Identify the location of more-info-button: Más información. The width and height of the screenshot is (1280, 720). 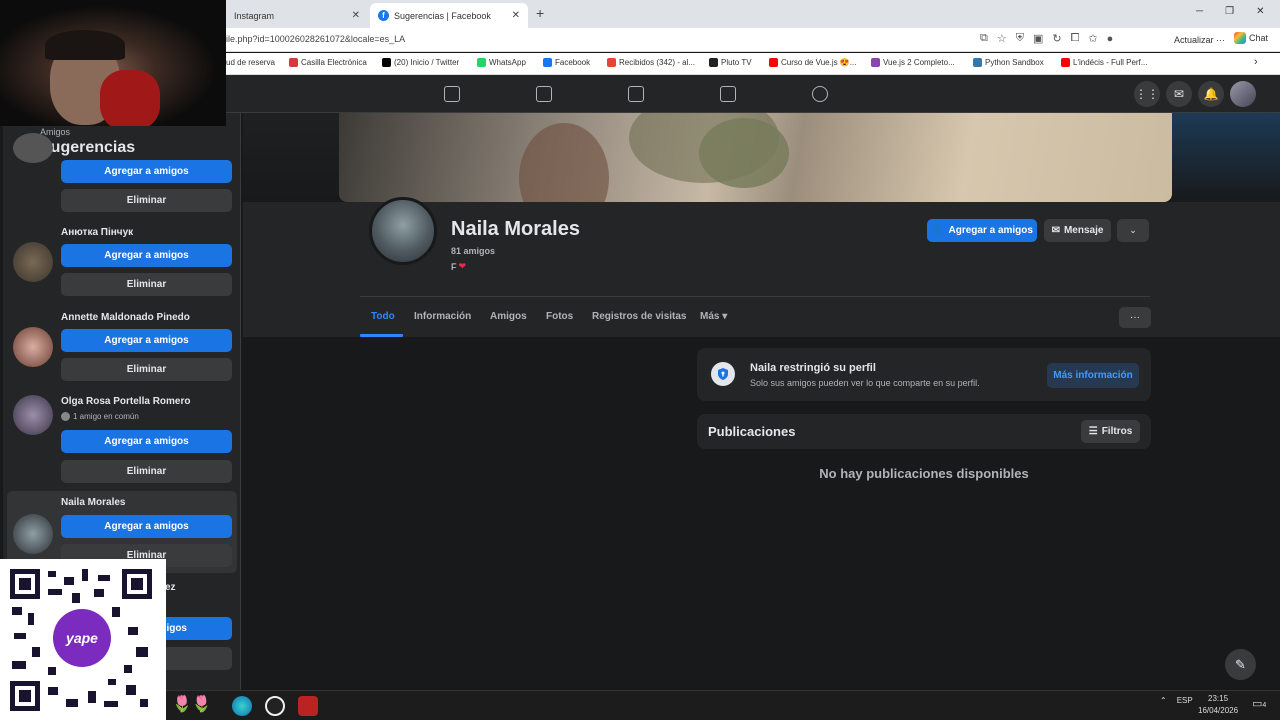
(1093, 375).